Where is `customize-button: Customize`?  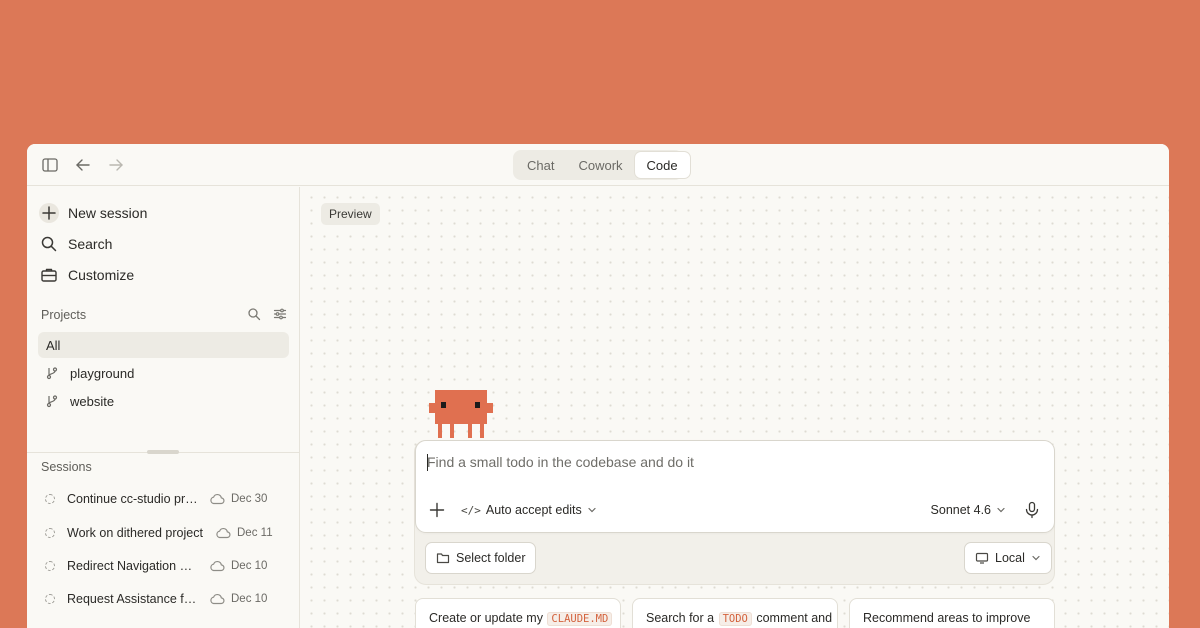 customize-button: Customize is located at coordinates (86, 275).